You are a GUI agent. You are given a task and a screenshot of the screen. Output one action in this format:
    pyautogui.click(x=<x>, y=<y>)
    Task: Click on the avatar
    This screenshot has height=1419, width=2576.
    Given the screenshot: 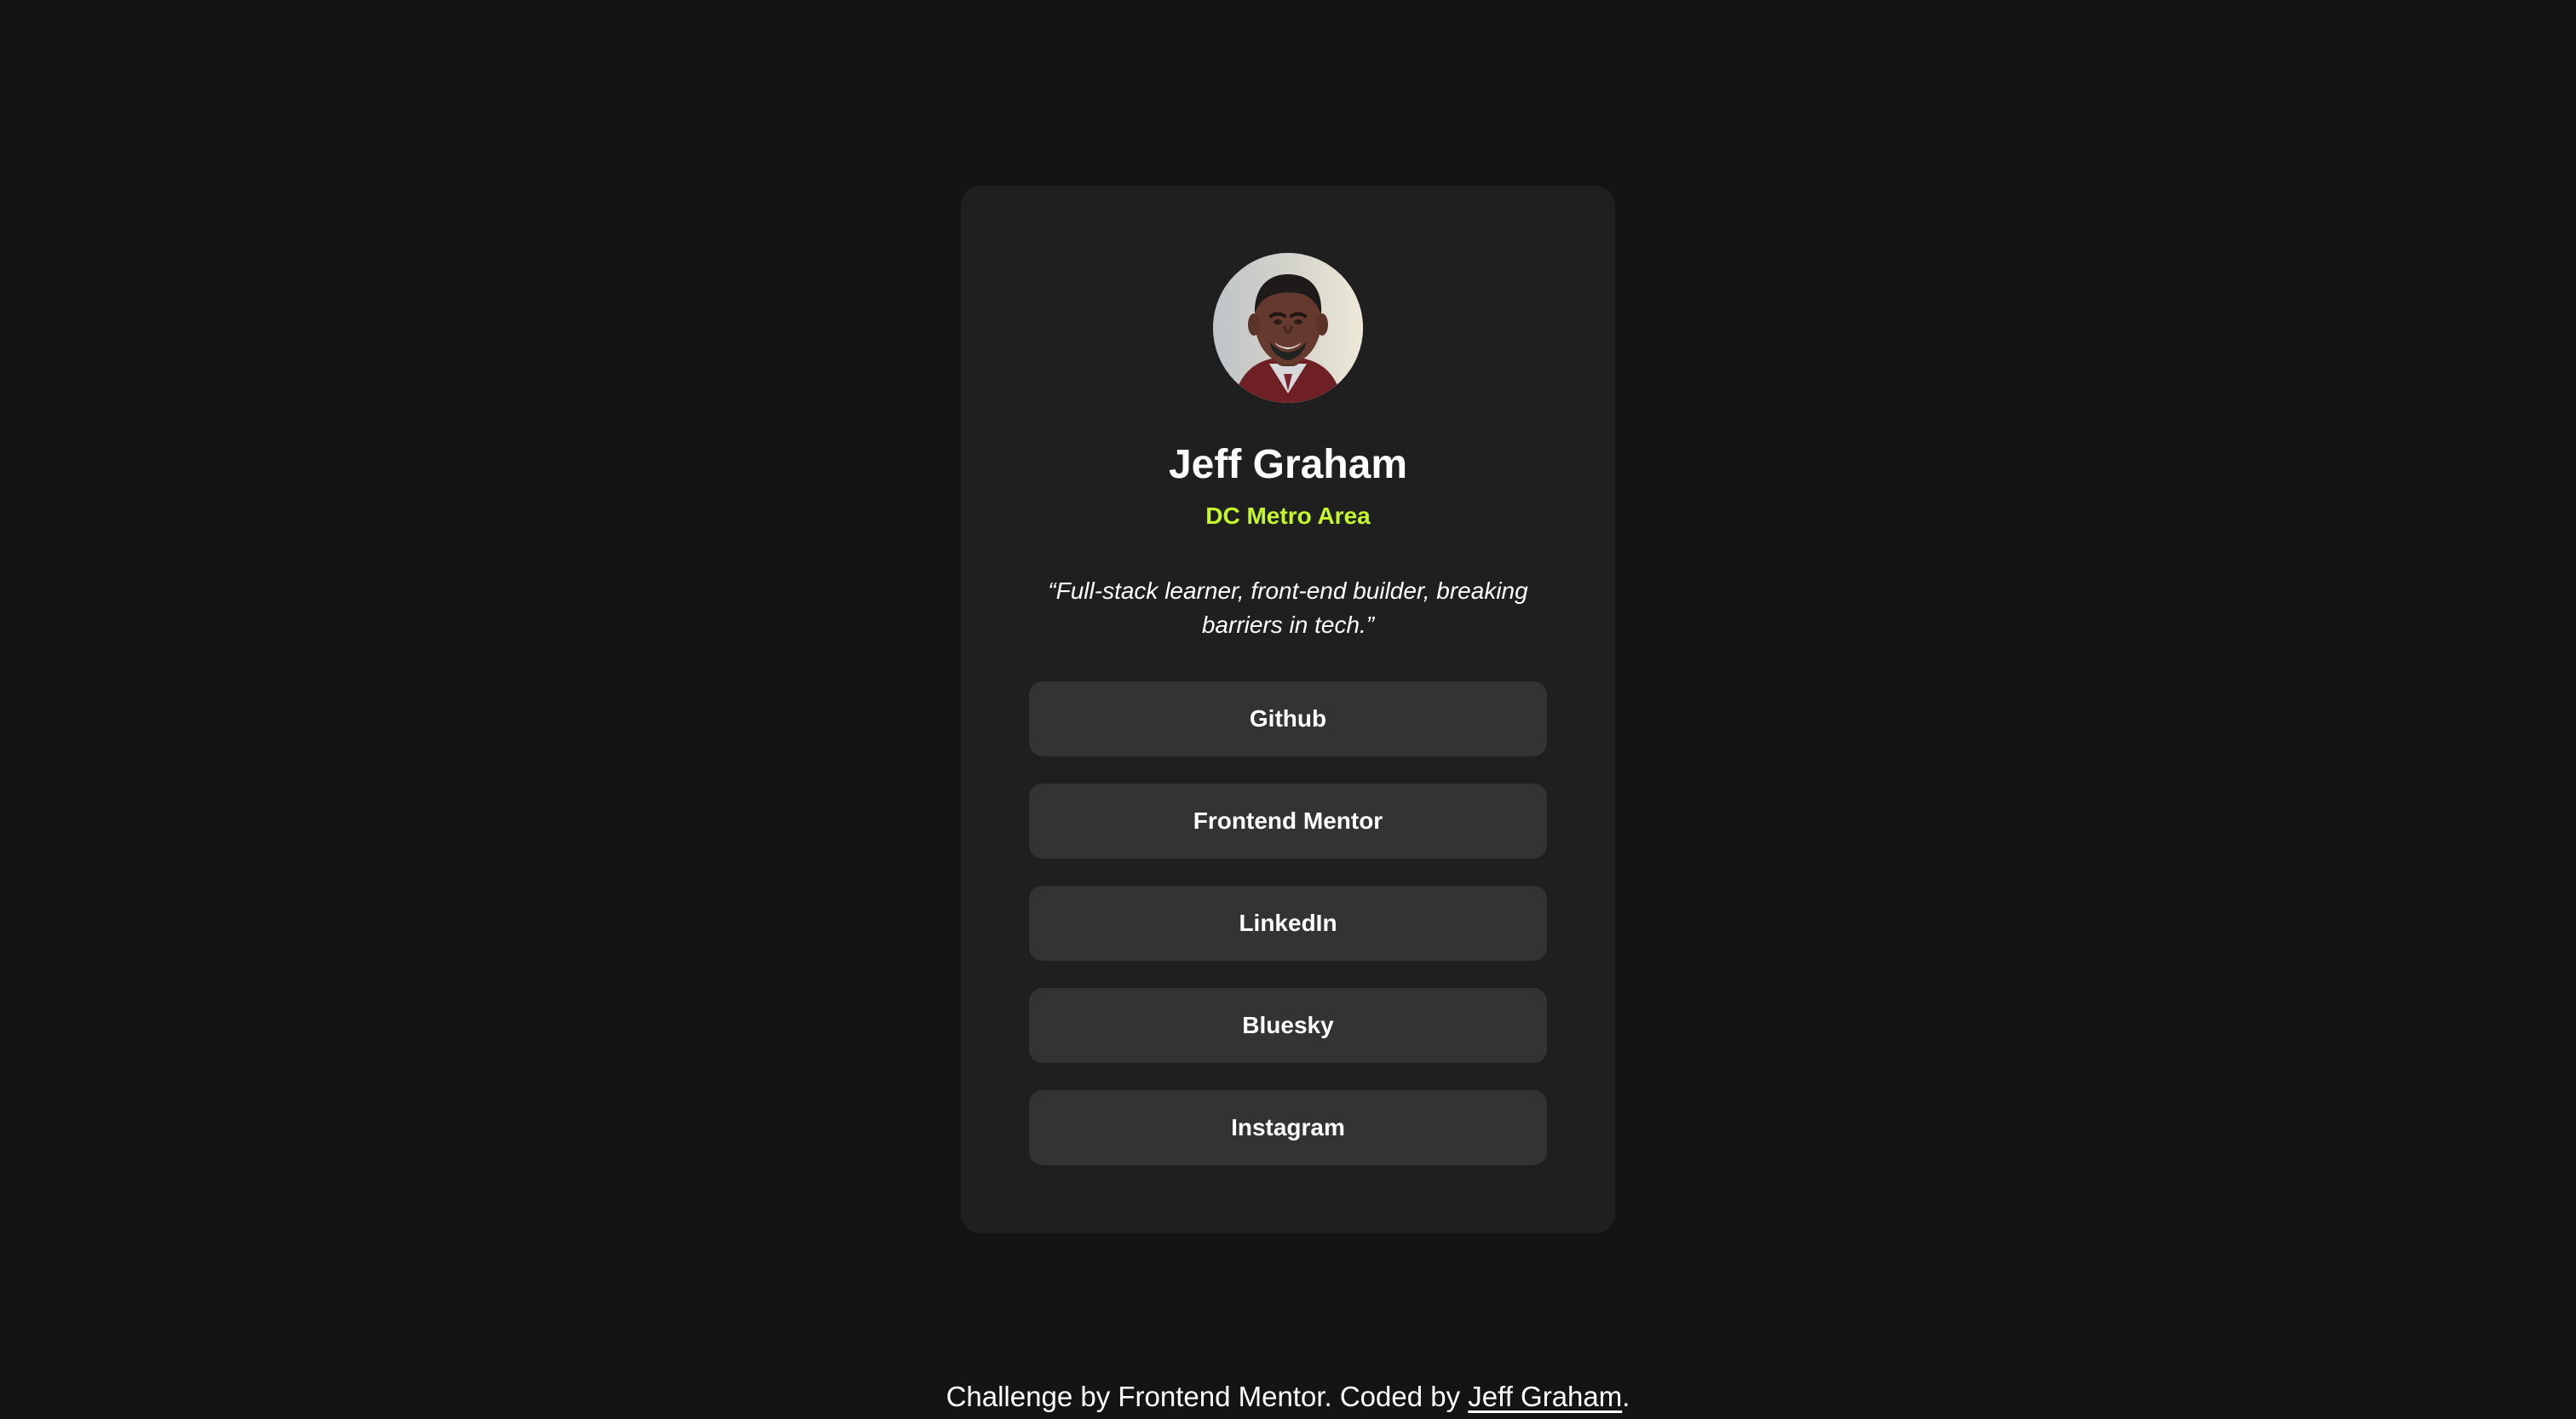 What is the action you would take?
    pyautogui.click(x=1288, y=328)
    